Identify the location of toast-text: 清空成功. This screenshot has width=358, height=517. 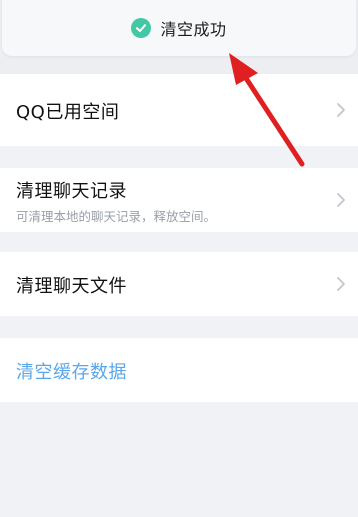
(193, 29).